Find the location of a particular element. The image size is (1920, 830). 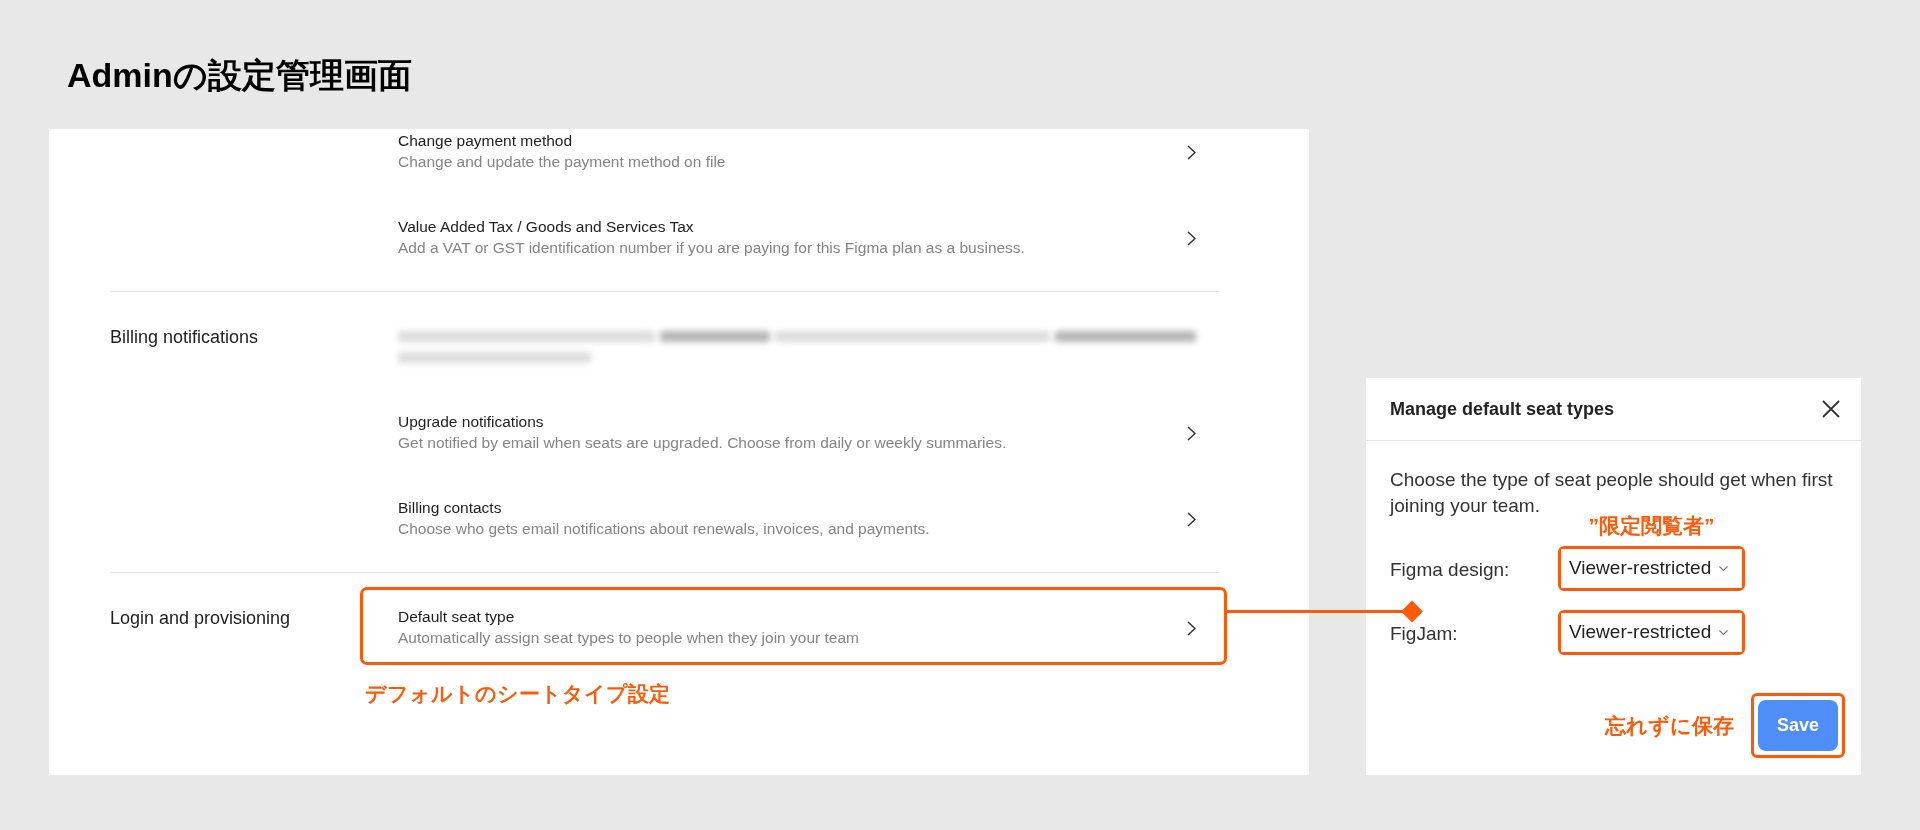

section-label: Login and provisioning is located at coordinates (200, 618).